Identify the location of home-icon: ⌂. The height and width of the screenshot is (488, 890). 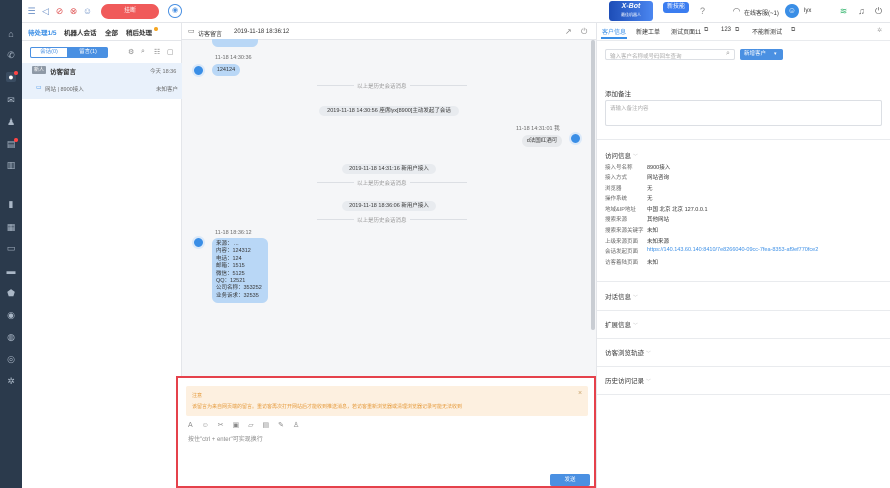
(11, 34).